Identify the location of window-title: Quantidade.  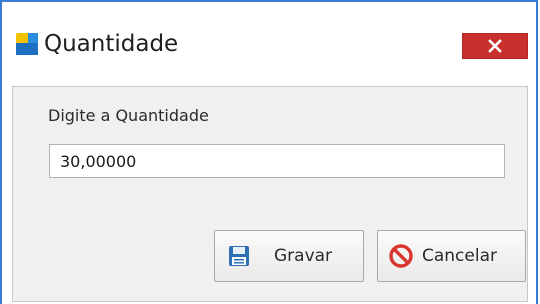
(111, 44).